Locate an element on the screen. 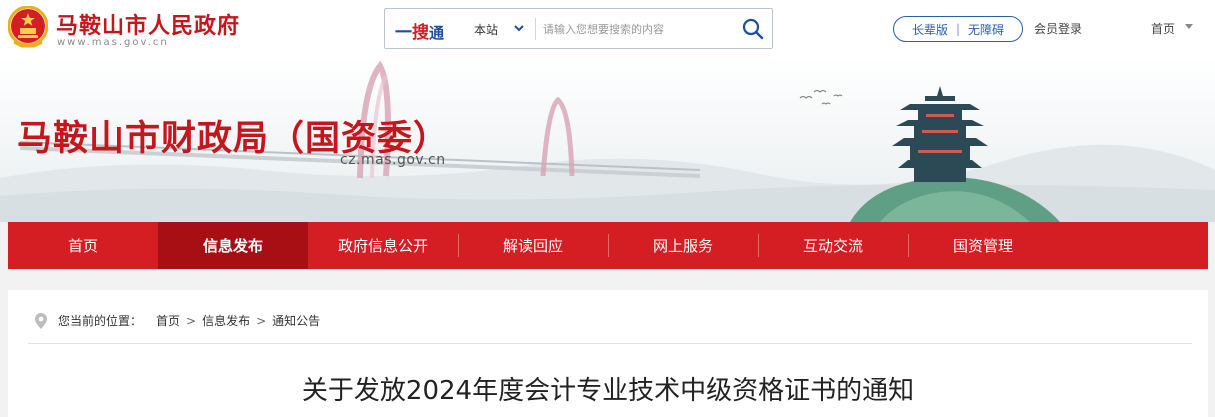 This screenshot has width=1215, height=417. search-icon is located at coordinates (753, 29).